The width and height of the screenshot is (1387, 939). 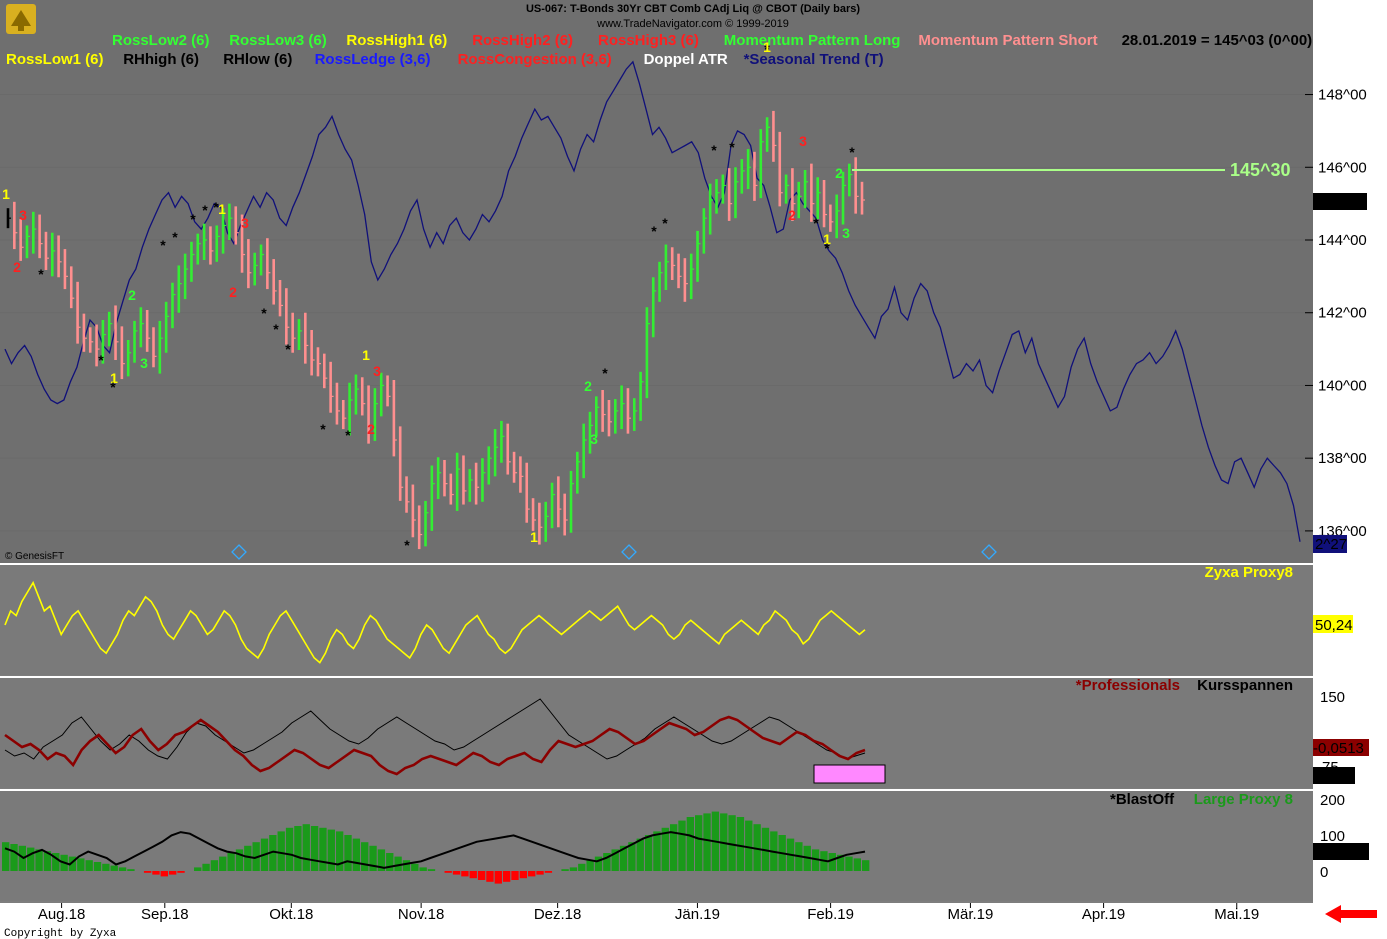 I want to click on y-tick-label: 142^00, so click(x=1342, y=313).